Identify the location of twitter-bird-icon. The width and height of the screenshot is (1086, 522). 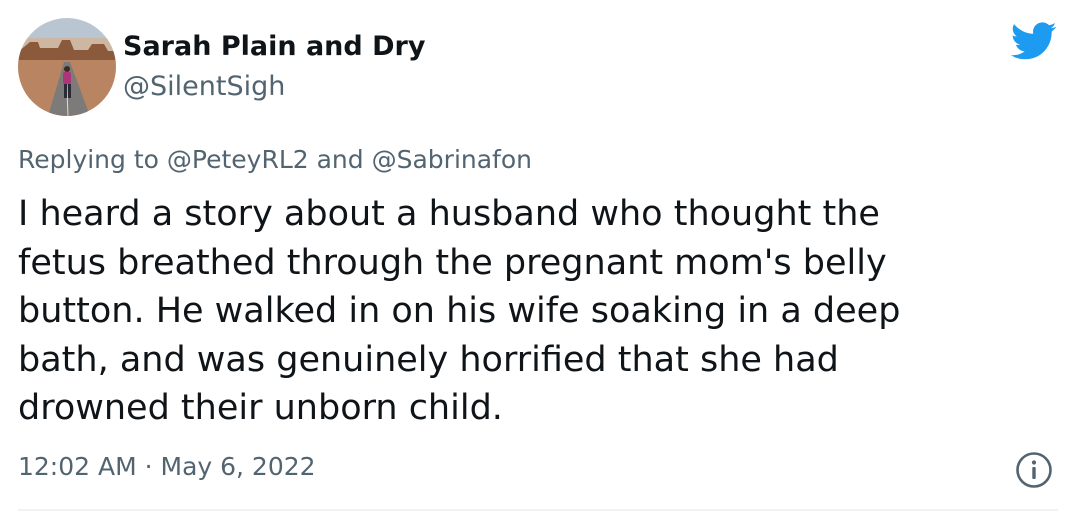
(1033, 42).